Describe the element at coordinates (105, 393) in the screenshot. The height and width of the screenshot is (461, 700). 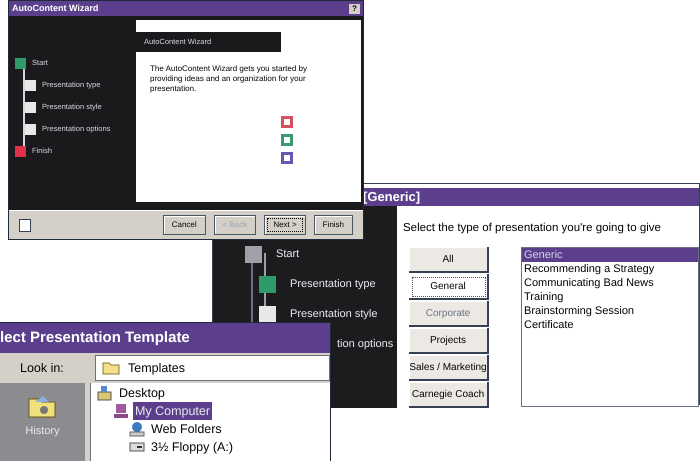
I see `desktop-icon` at that location.